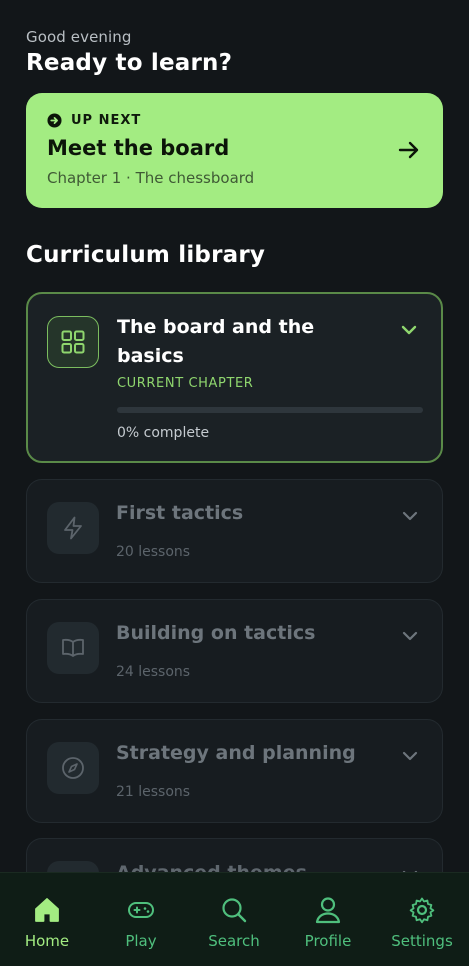 This screenshot has width=469, height=966. What do you see at coordinates (47, 941) in the screenshot?
I see `nav-label: Home` at bounding box center [47, 941].